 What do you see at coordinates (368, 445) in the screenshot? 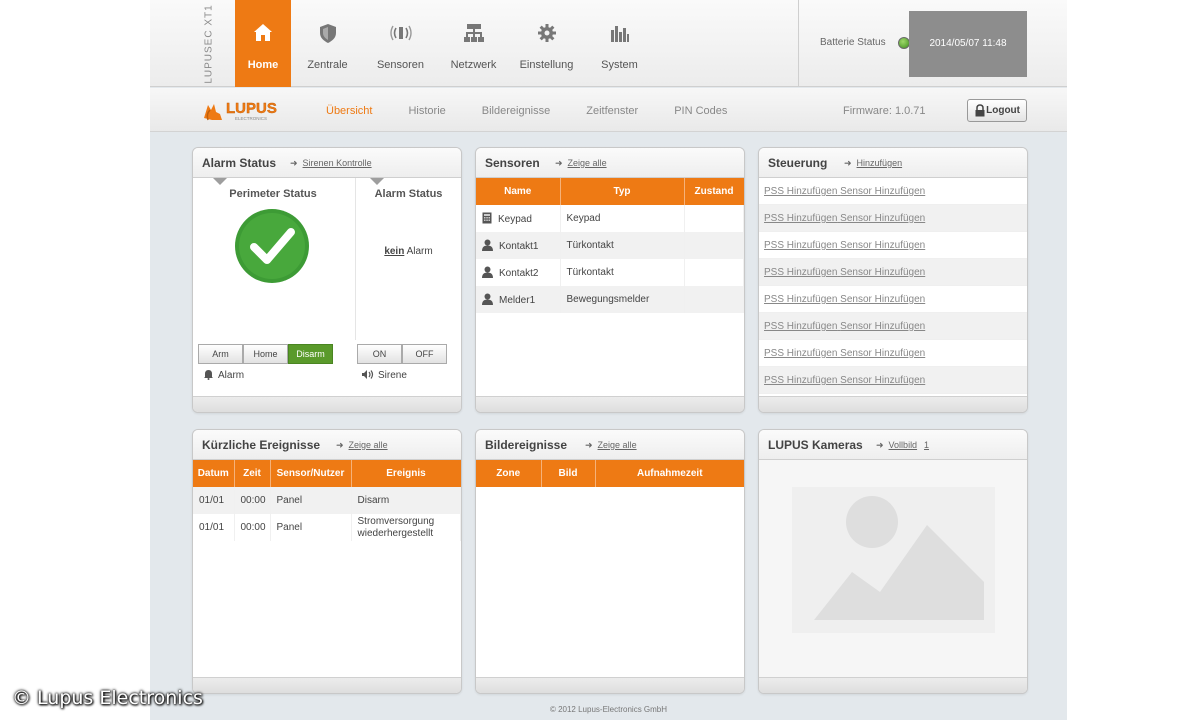
I see `link-label: Zeige alle` at bounding box center [368, 445].